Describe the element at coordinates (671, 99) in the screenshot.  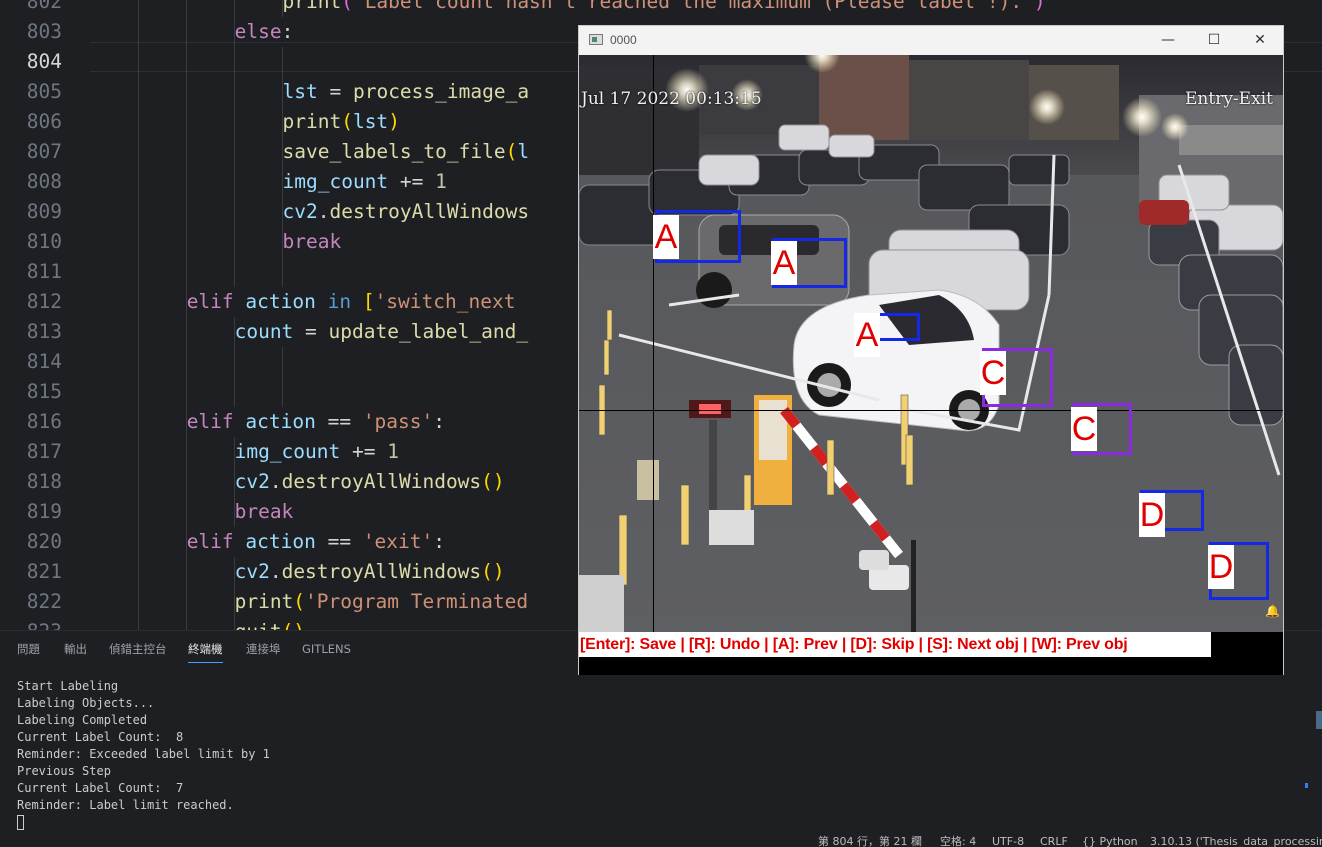
I see `timestamp-overlay: Jul 17 2022 00:13:15` at that location.